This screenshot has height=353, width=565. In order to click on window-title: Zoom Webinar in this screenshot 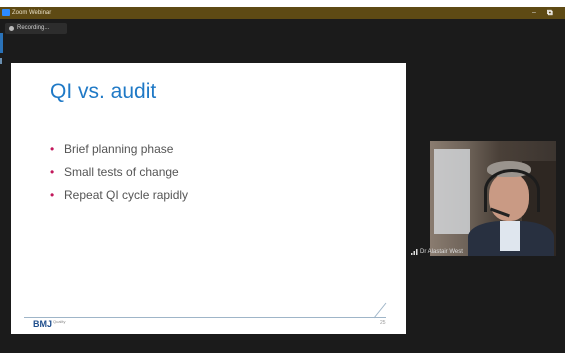, I will do `click(32, 13)`.